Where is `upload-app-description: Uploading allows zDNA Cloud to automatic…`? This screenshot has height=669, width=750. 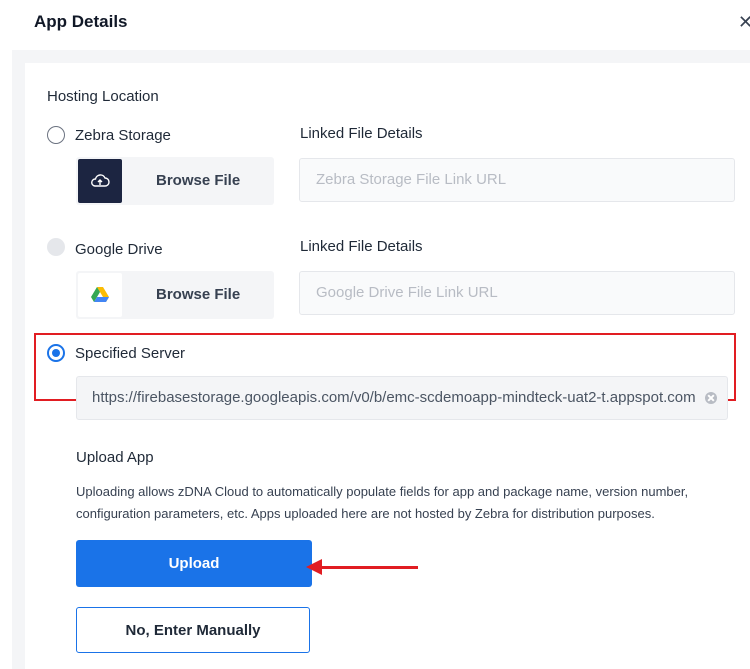
upload-app-description: Uploading allows zDNA Cloud to automatic… is located at coordinates (382, 502).